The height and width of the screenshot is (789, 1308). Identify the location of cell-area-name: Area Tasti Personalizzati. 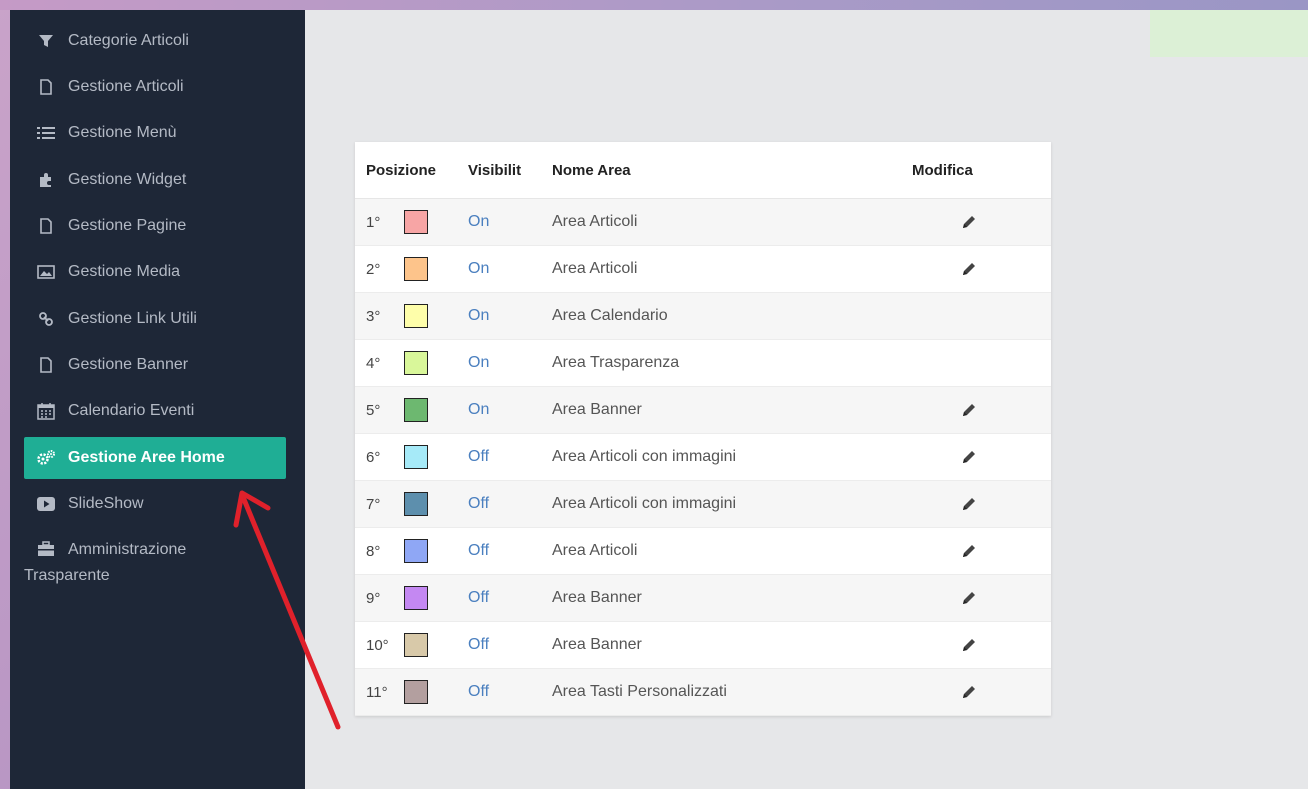
(732, 692).